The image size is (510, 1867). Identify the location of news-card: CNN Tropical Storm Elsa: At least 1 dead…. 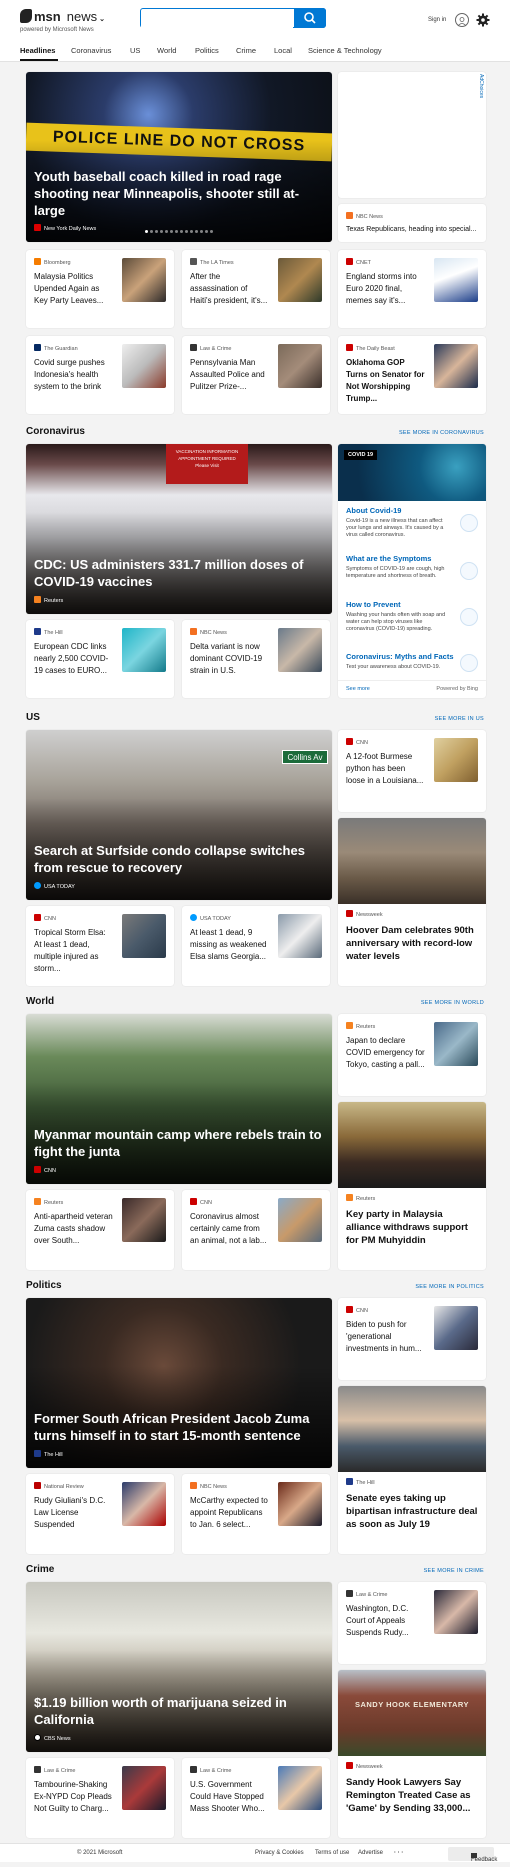
(100, 946).